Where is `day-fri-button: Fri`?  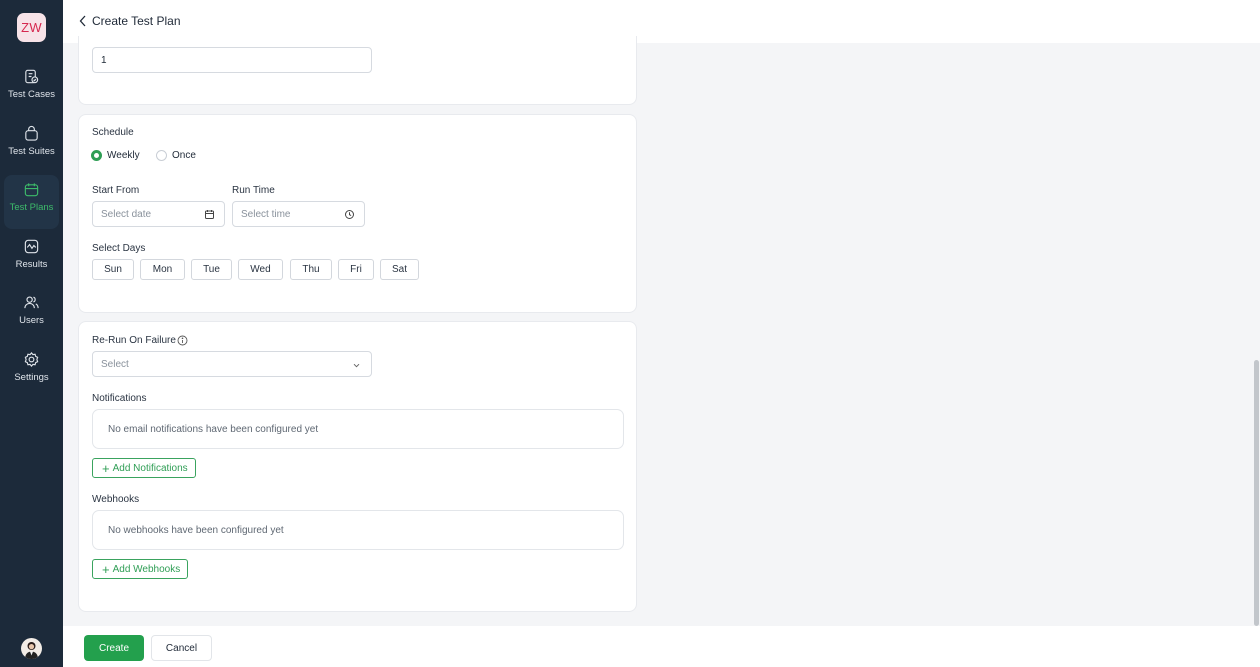 day-fri-button: Fri is located at coordinates (356, 269).